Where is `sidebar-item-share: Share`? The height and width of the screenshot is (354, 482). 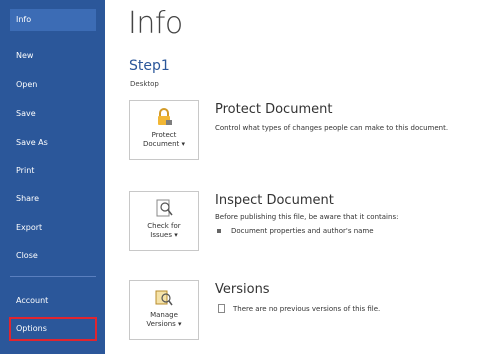 sidebar-item-share: Share is located at coordinates (53, 199).